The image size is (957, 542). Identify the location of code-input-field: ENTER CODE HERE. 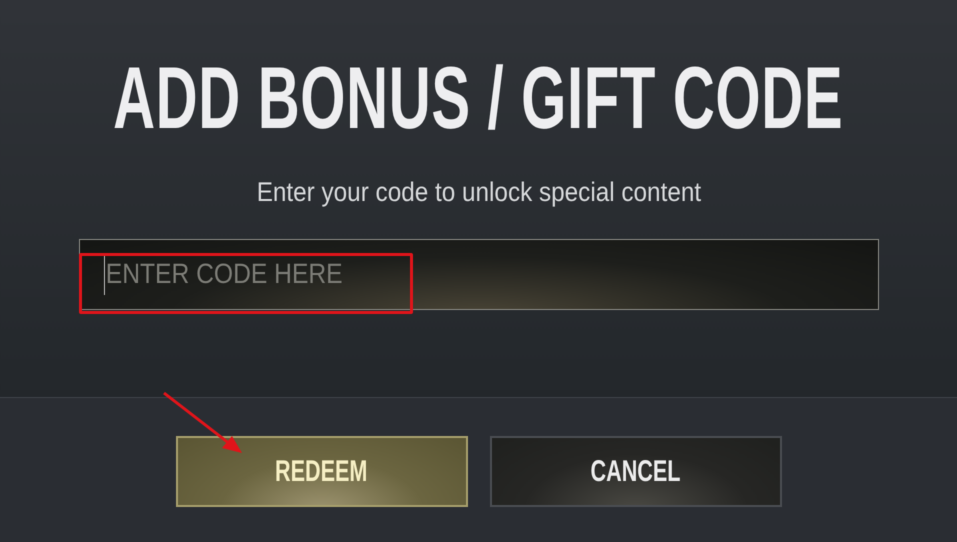
(478, 274).